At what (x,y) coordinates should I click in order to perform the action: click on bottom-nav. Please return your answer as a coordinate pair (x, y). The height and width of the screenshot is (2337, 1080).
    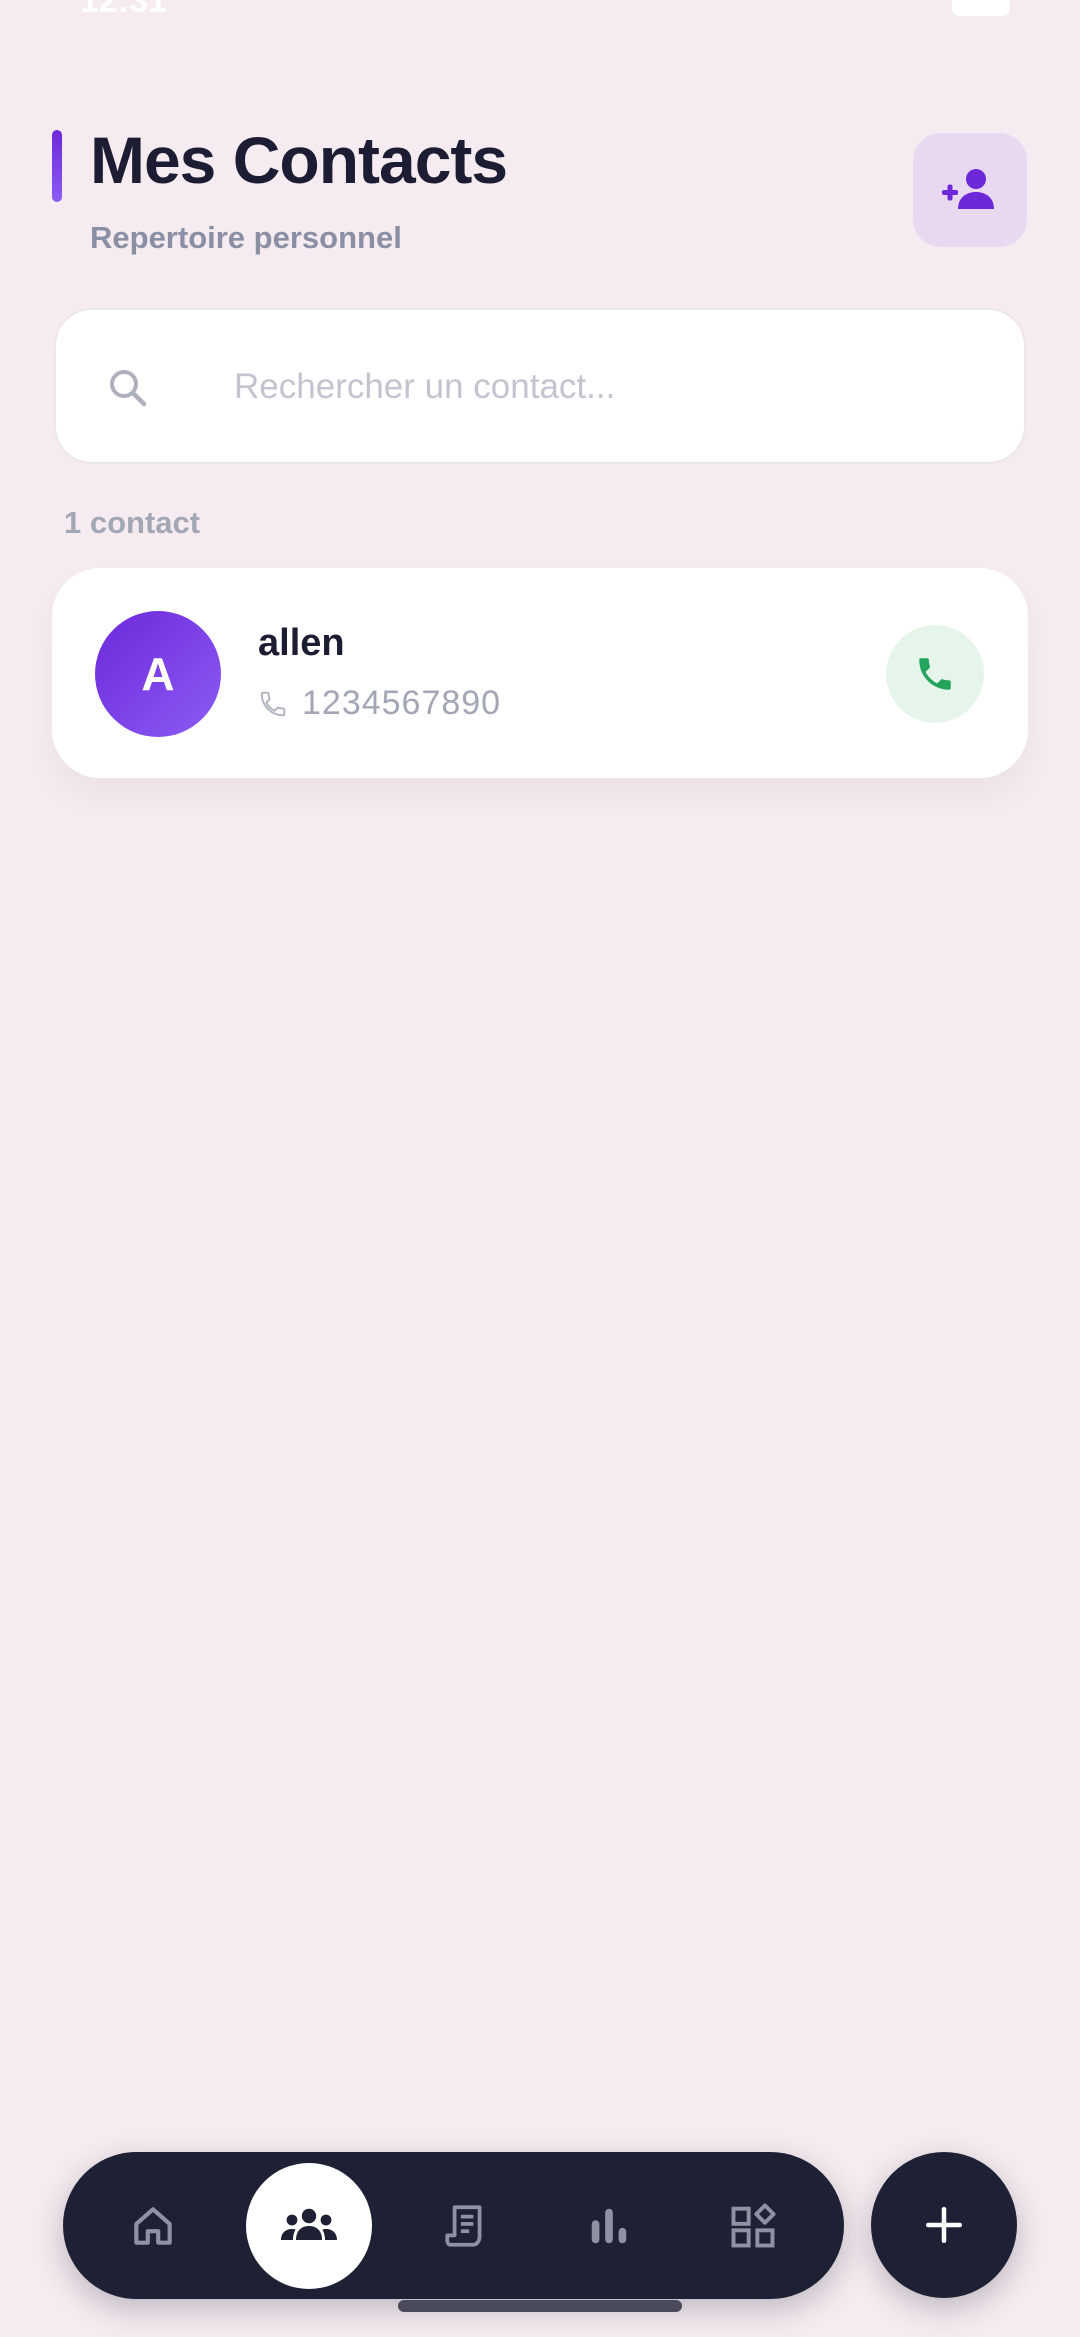
    Looking at the image, I should click on (453, 2225).